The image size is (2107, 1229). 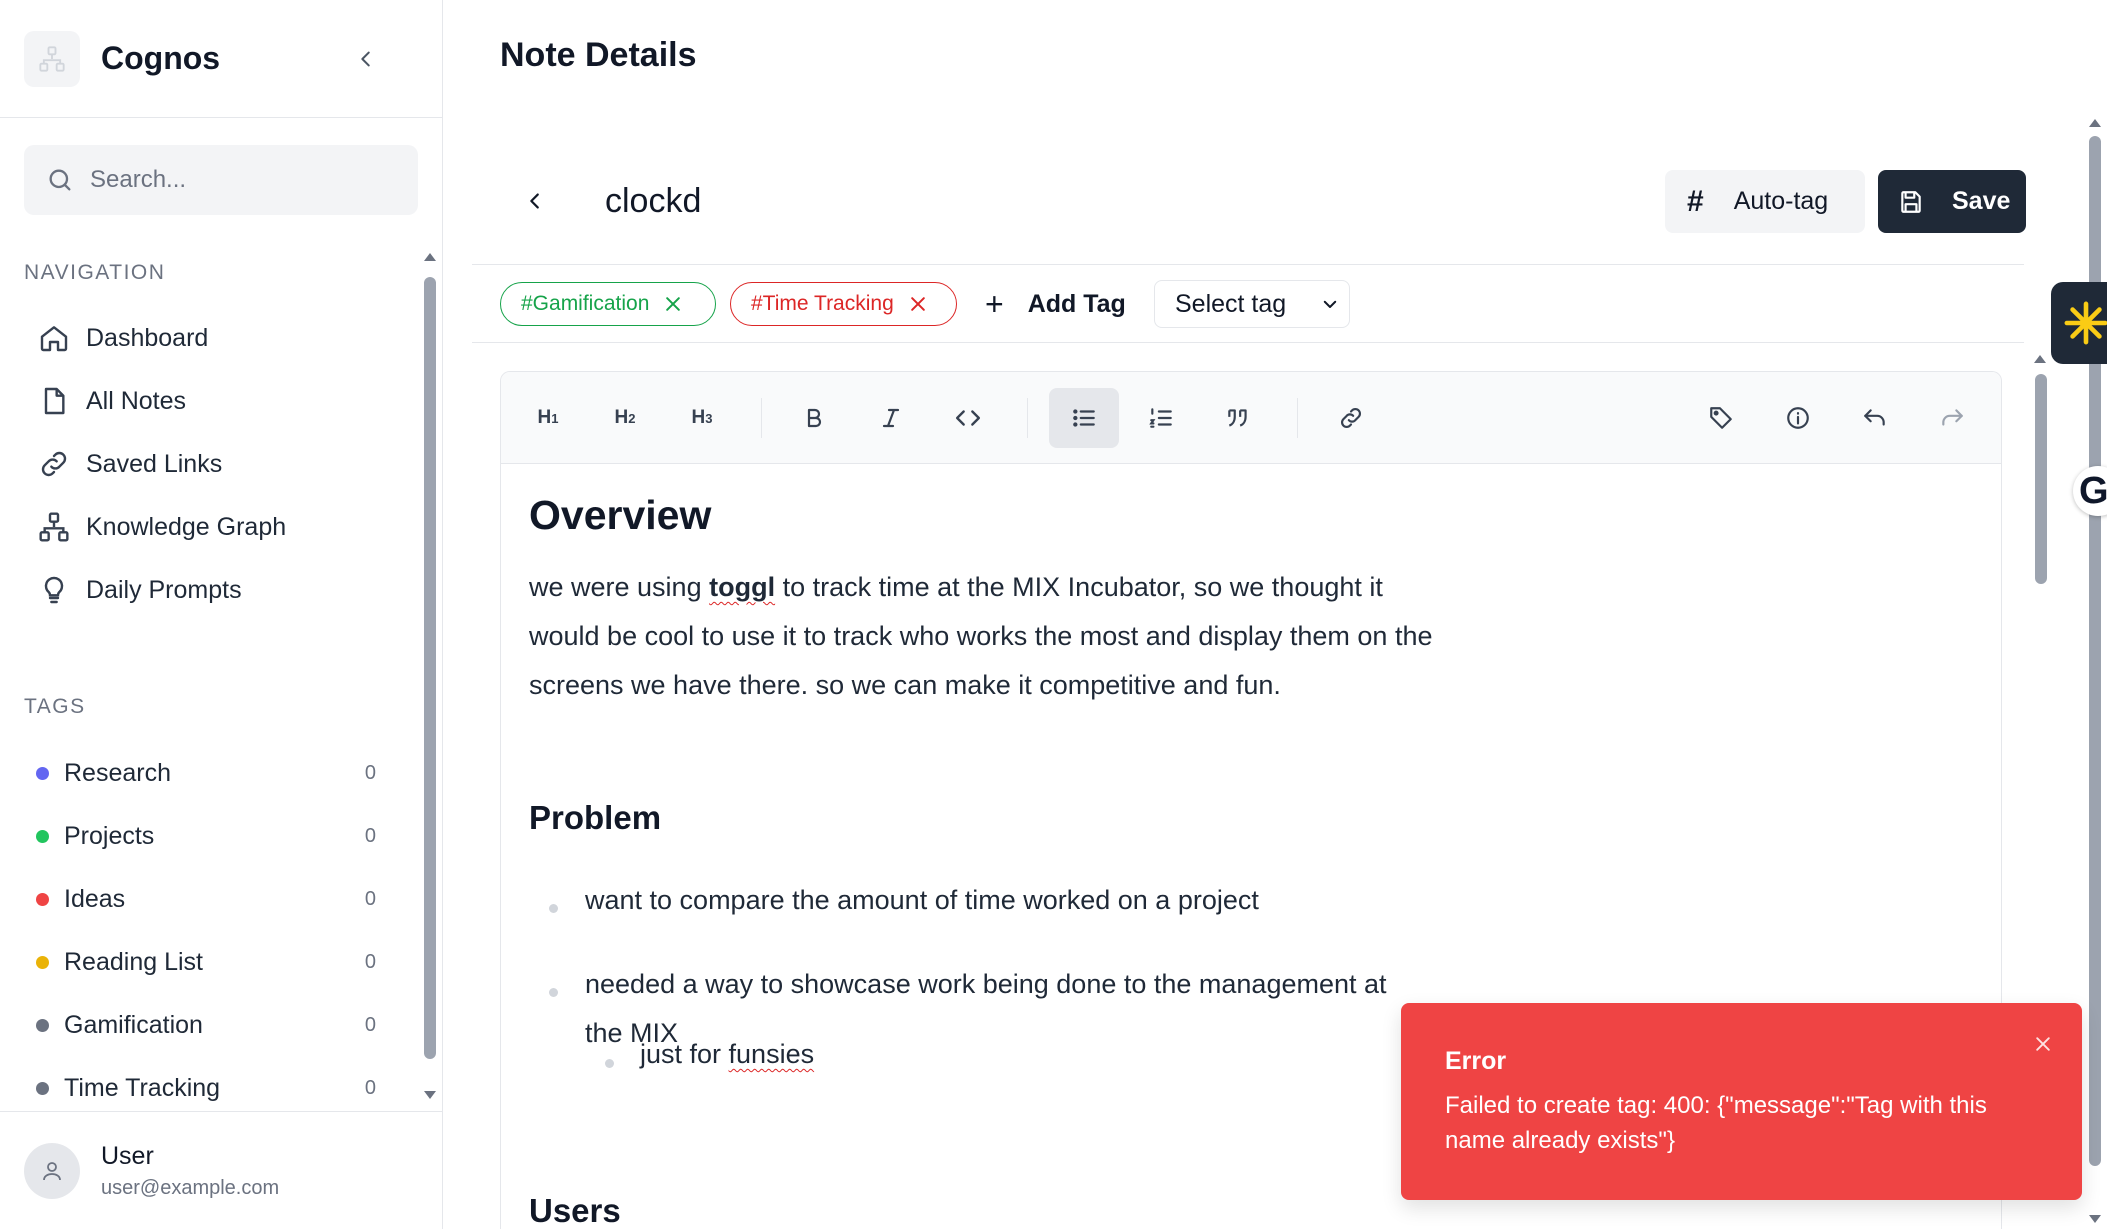 I want to click on ordered-list-button, so click(x=1161, y=418).